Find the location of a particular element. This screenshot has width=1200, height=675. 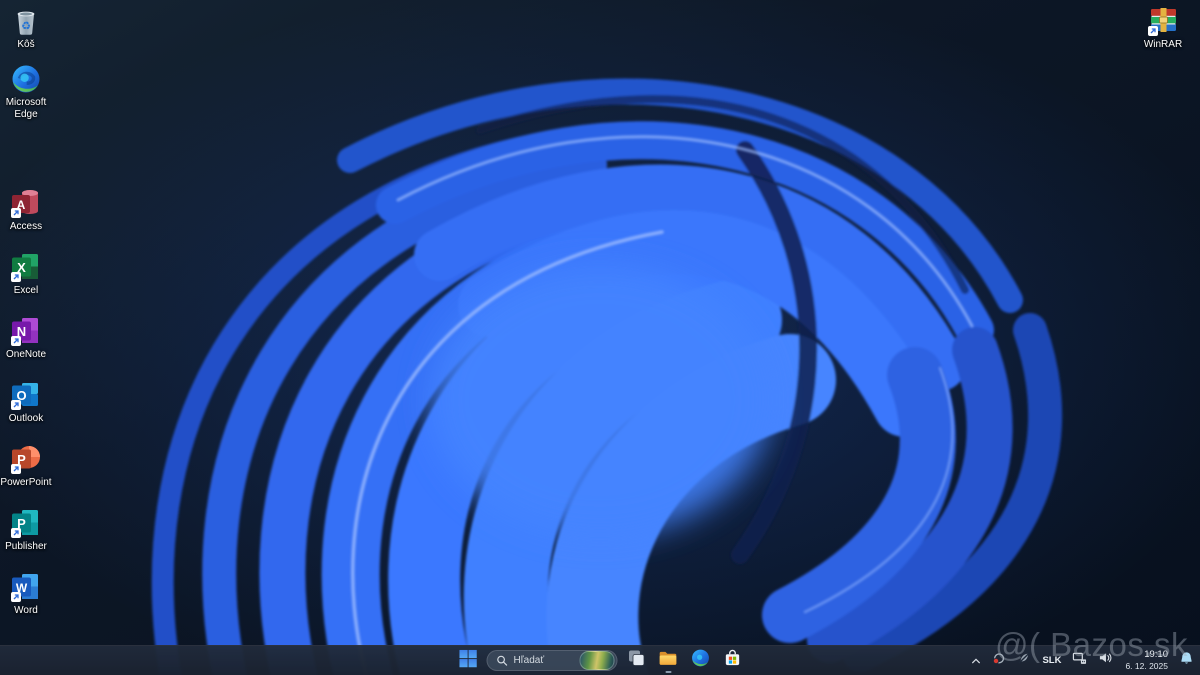

language-indicator: SLK is located at coordinates (1051, 661).